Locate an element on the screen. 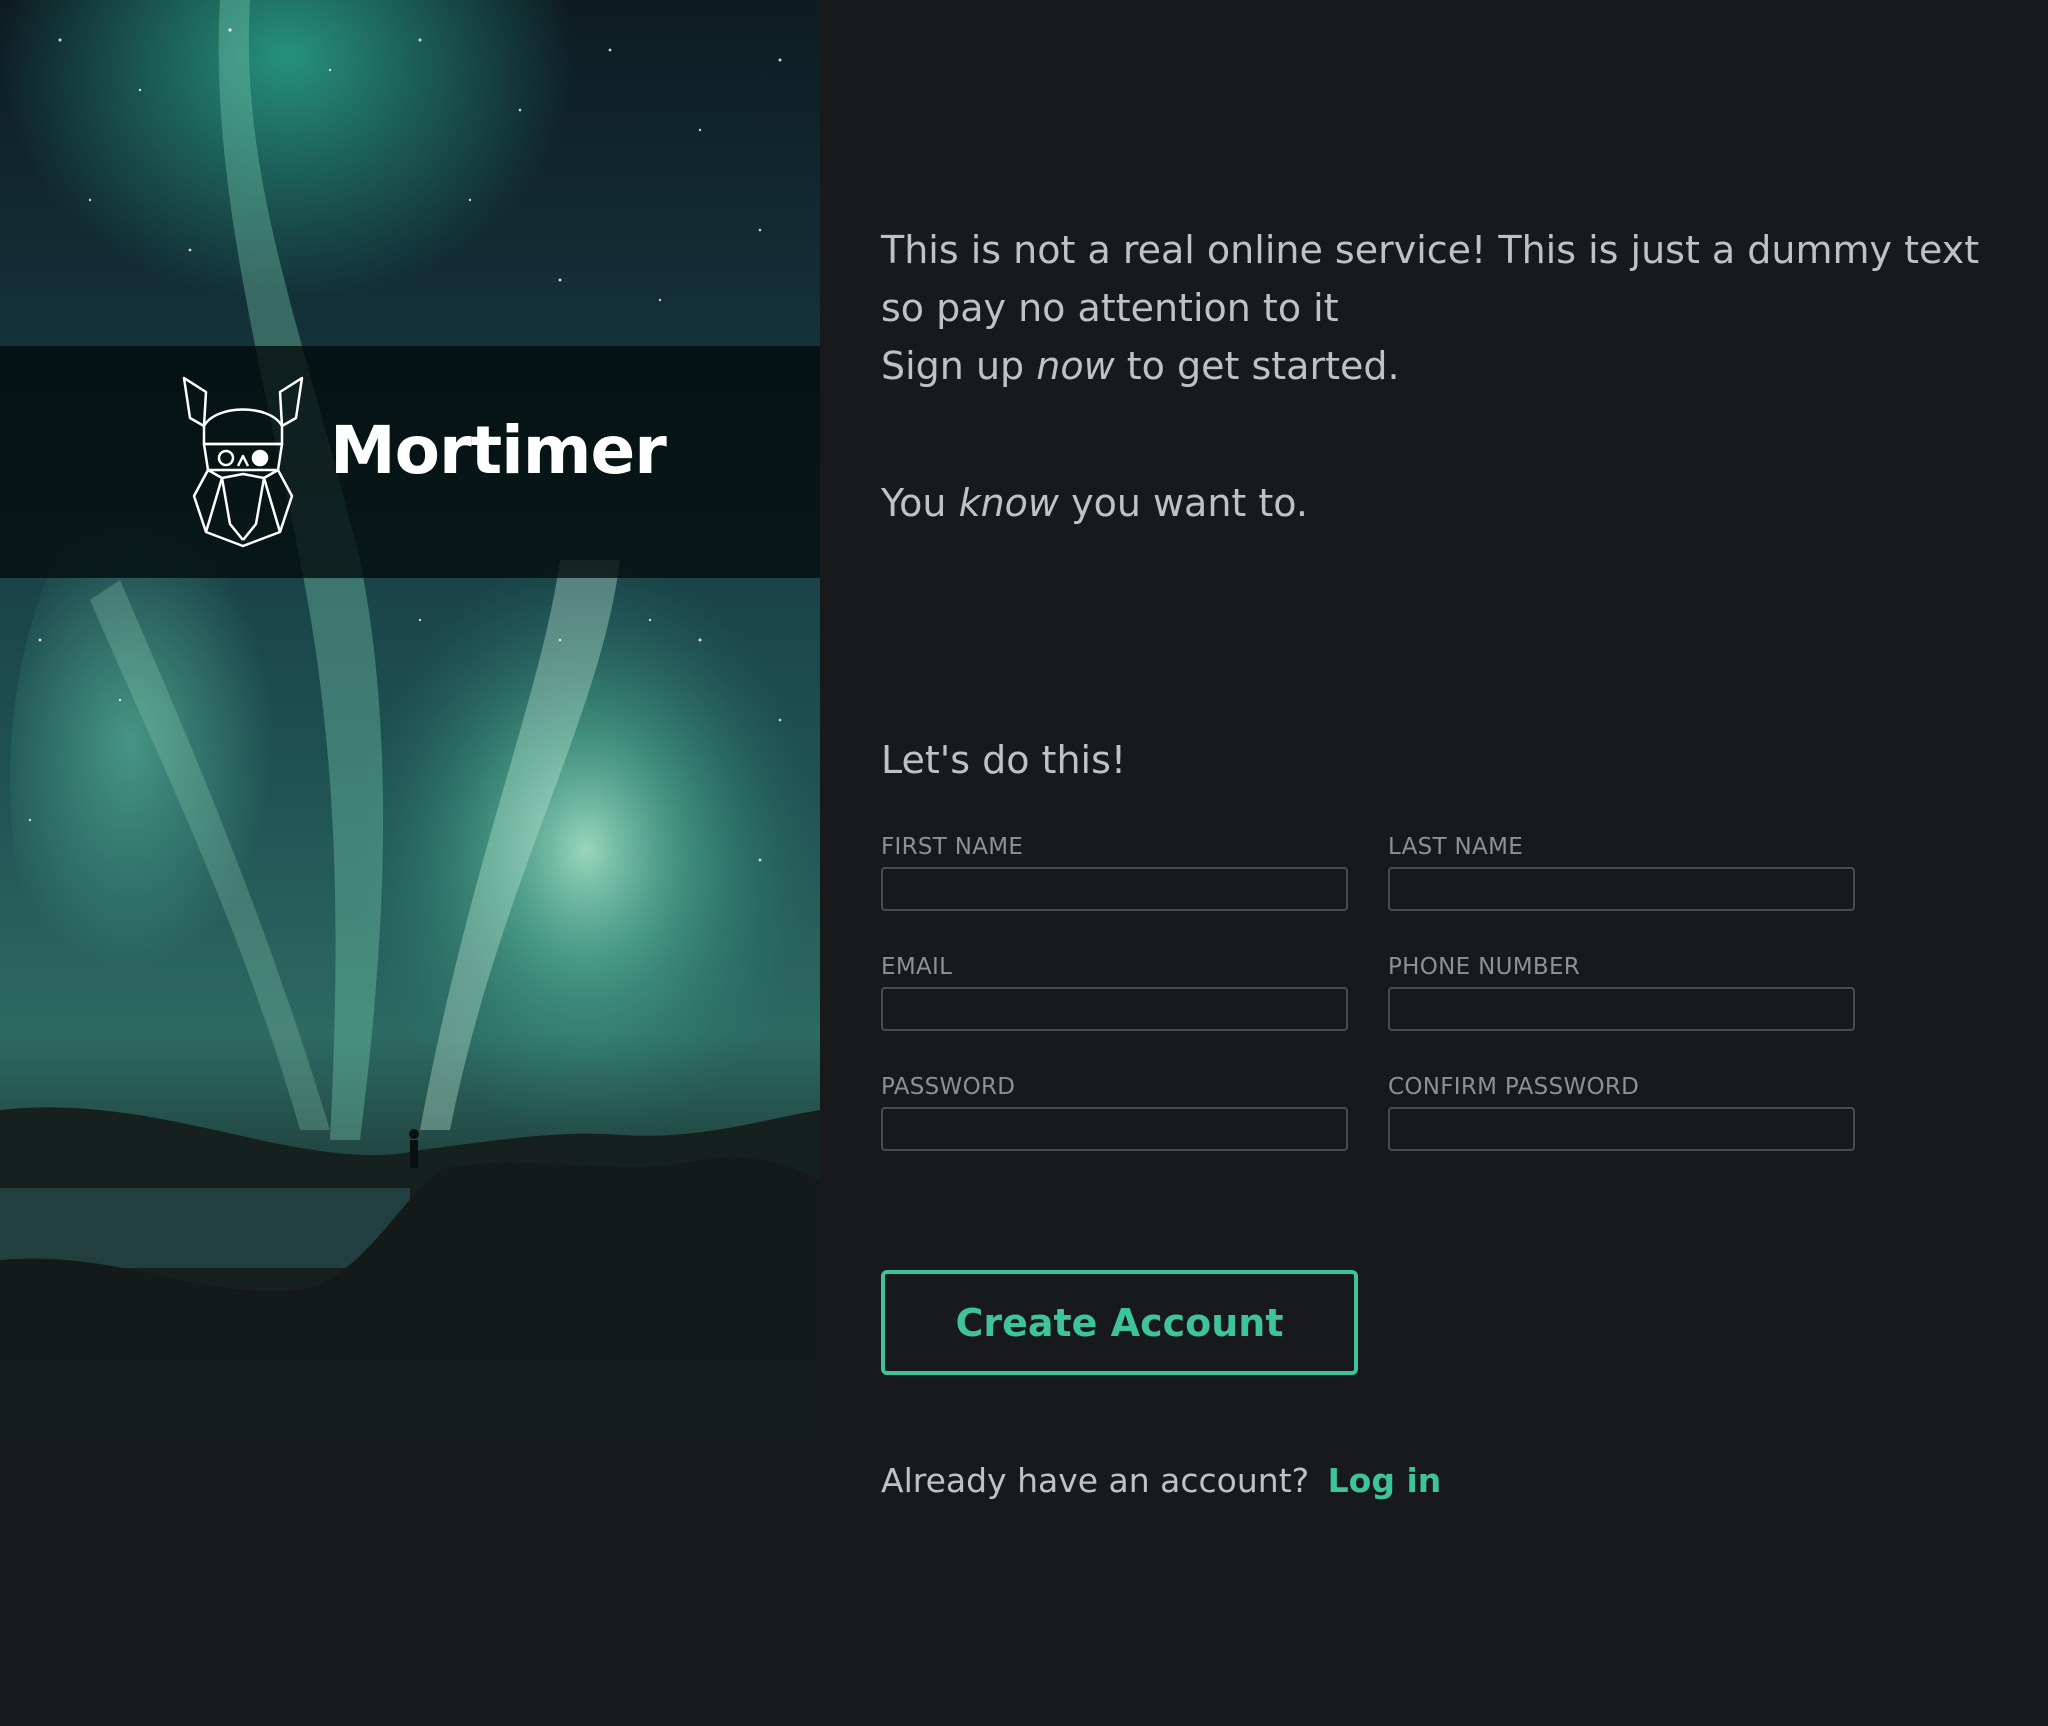 The width and height of the screenshot is (2048, 1726). email-input is located at coordinates (1114, 1009).